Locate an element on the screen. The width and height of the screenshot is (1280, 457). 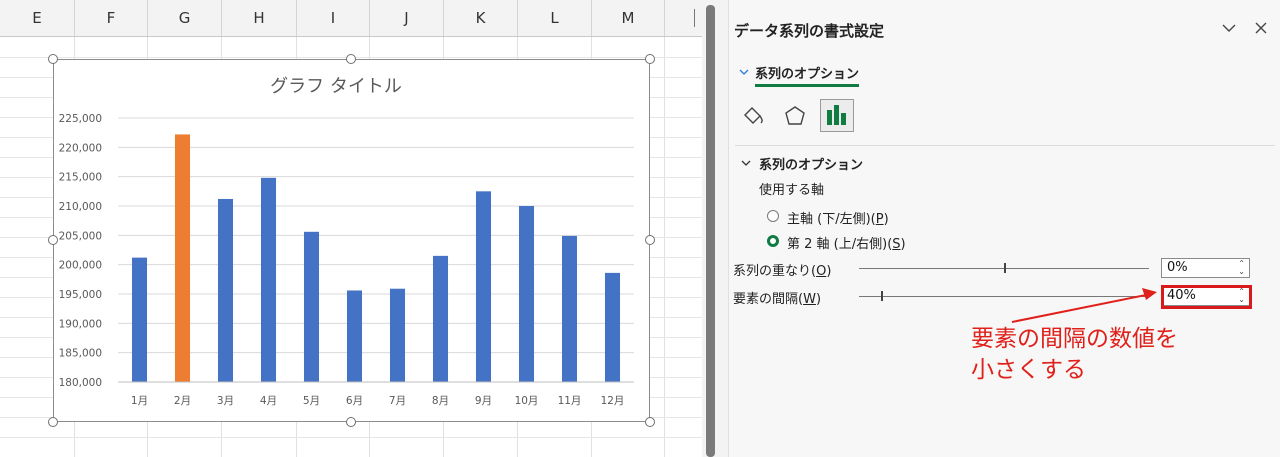
chart-resize-handle-tl is located at coordinates (53, 59).